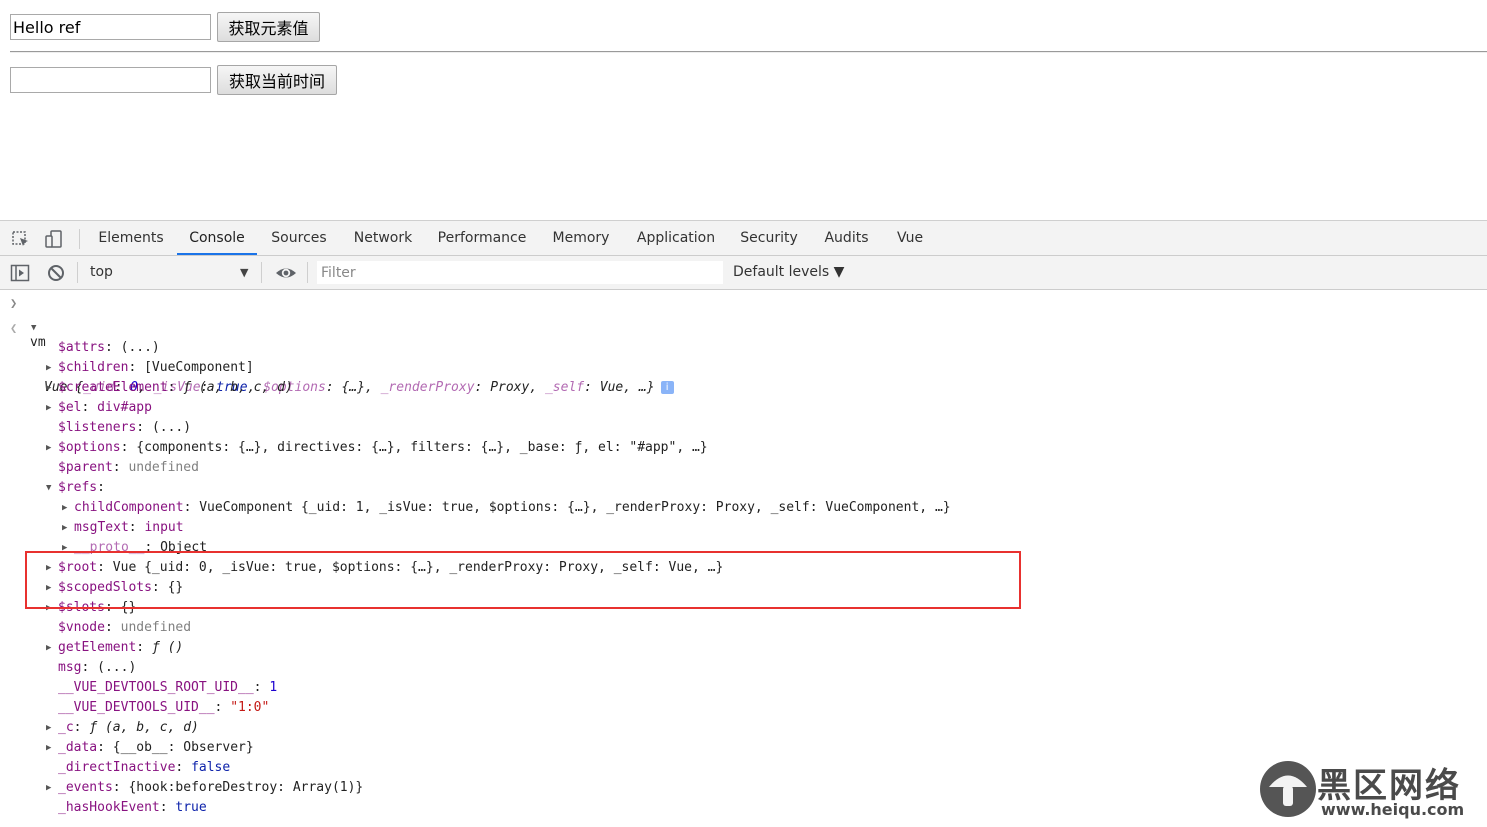  Describe the element at coordinates (191, 807) in the screenshot. I see `property-value: true` at that location.